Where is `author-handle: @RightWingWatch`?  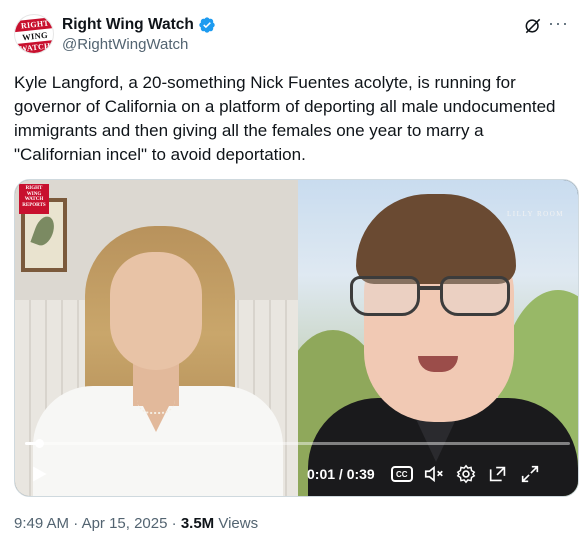
author-handle: @RightWingWatch is located at coordinates (139, 45).